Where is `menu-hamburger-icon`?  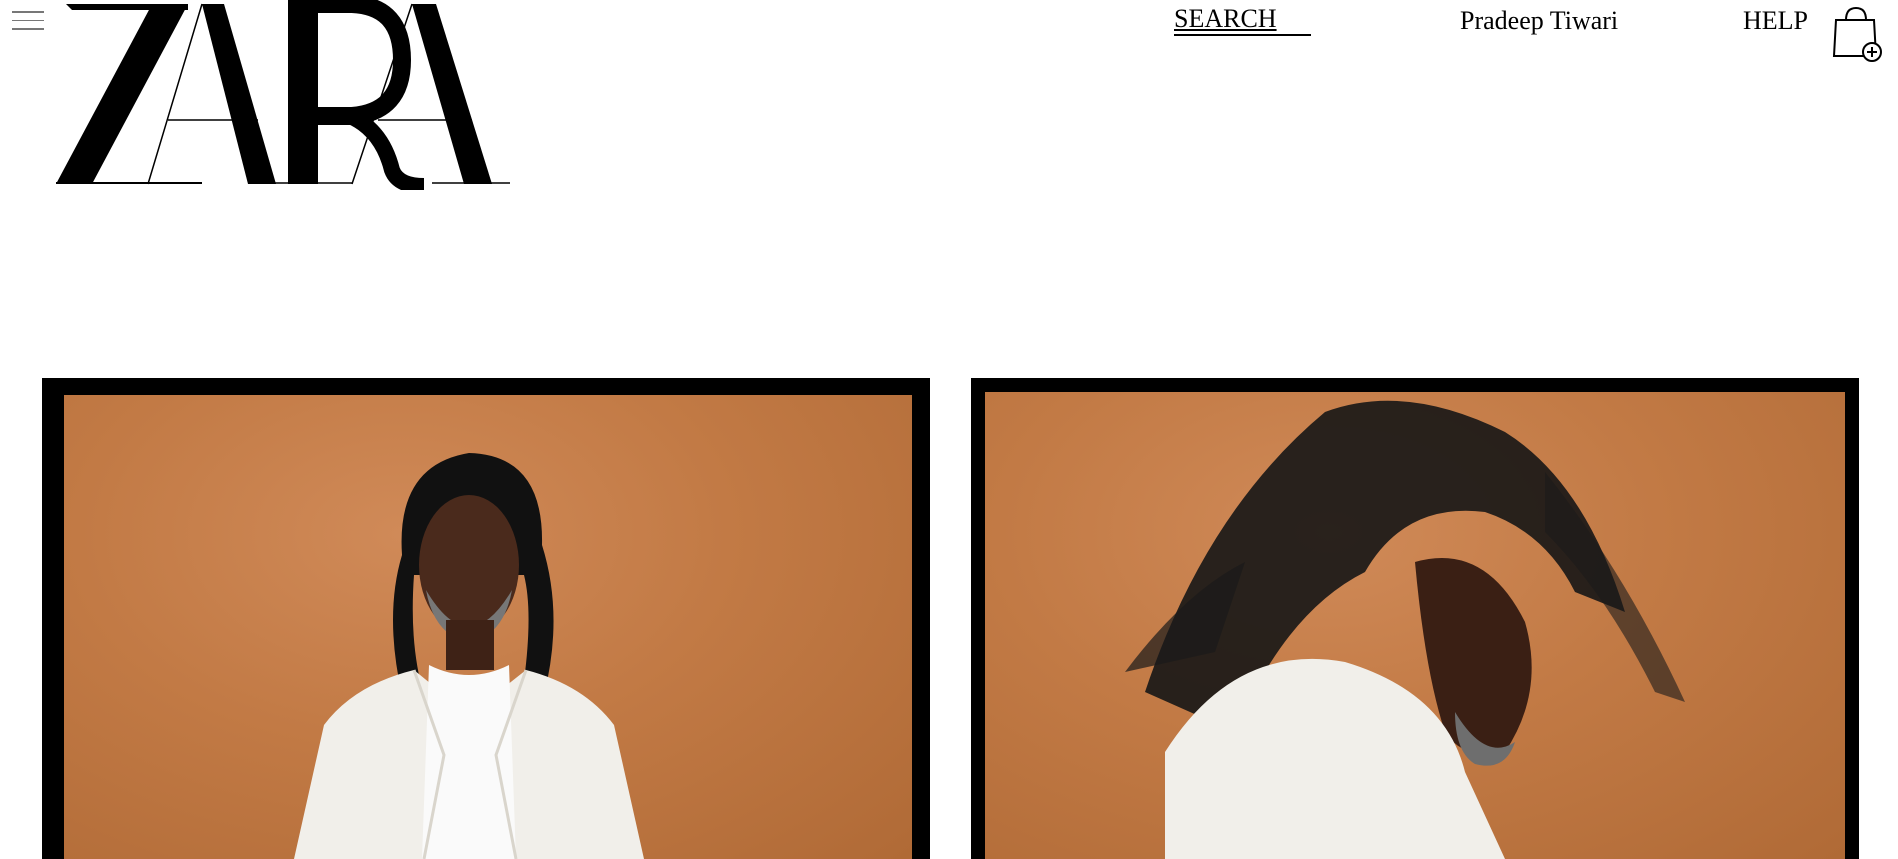 menu-hamburger-icon is located at coordinates (28, 22).